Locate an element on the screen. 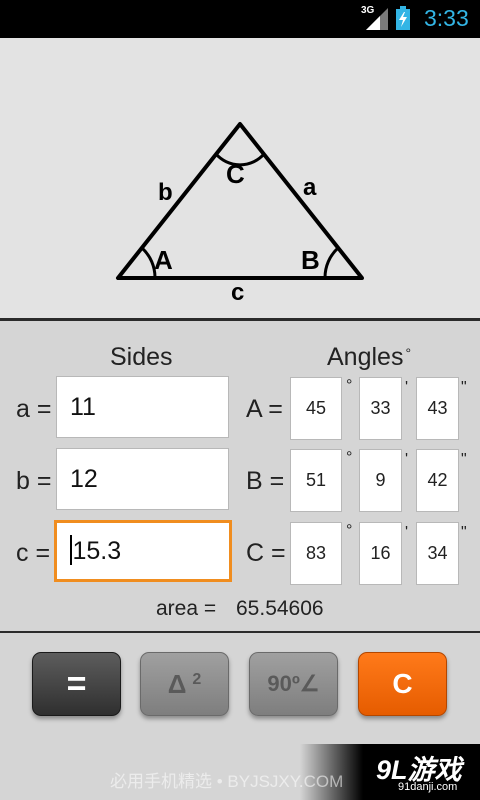 This screenshot has height=800, width=480. area-value: 65.54606 is located at coordinates (280, 608).